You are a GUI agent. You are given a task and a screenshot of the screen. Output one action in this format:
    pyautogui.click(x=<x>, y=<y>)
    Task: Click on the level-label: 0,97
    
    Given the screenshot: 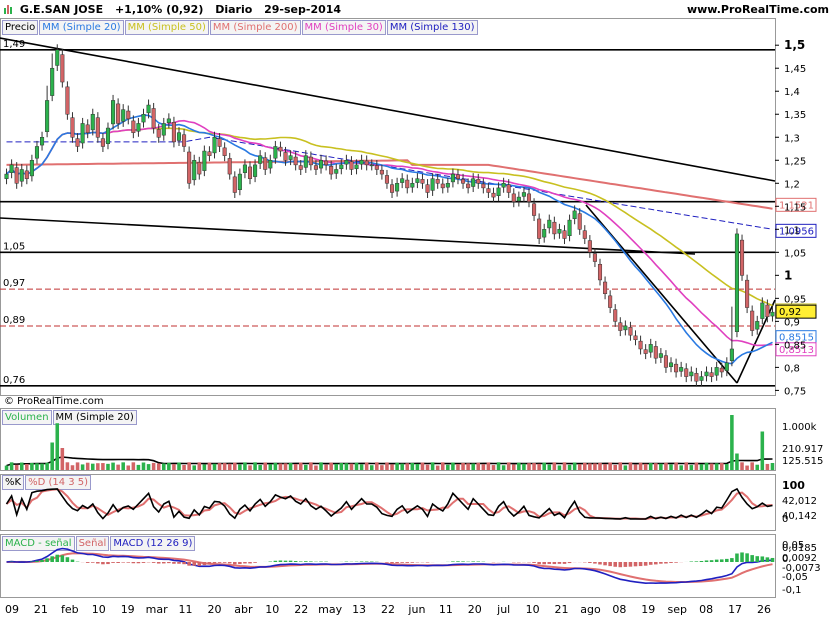 What is the action you would take?
    pyautogui.click(x=14, y=283)
    